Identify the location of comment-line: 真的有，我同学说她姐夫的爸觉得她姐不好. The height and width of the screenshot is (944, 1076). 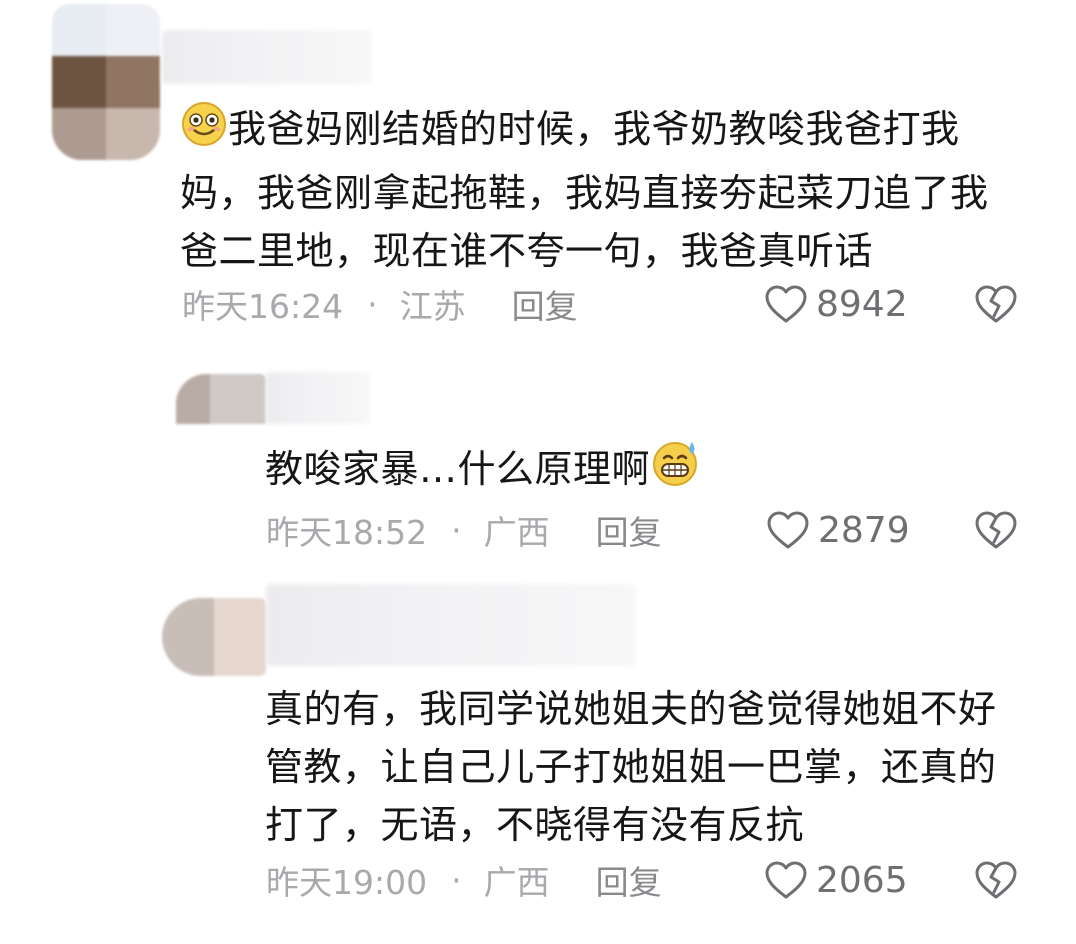
(631, 709).